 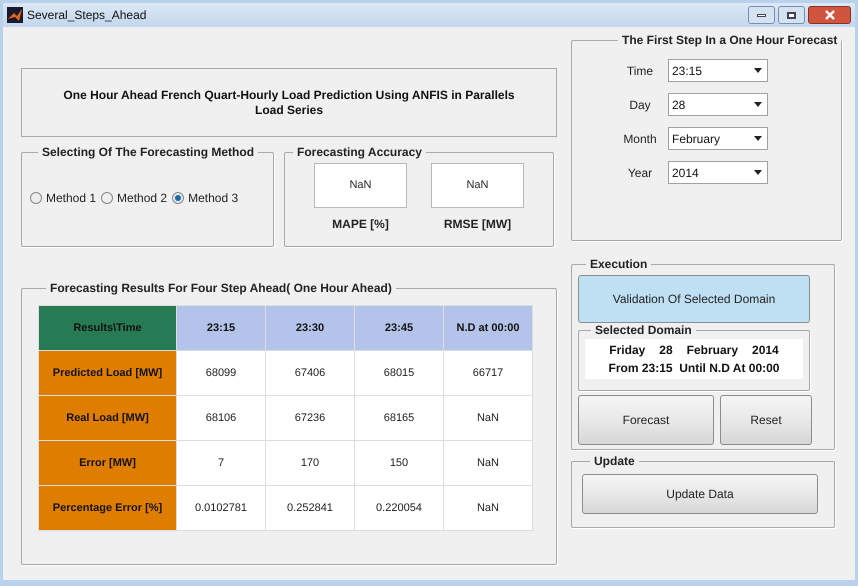 What do you see at coordinates (765, 350) in the screenshot?
I see `domain-date-part: 2014` at bounding box center [765, 350].